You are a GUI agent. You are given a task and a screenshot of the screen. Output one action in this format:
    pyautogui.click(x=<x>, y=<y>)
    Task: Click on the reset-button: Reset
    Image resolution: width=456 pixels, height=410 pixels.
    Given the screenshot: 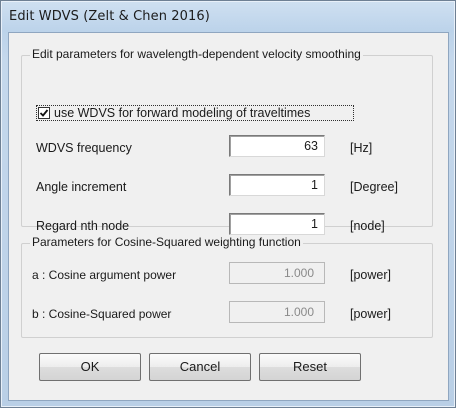 What is the action you would take?
    pyautogui.click(x=310, y=367)
    